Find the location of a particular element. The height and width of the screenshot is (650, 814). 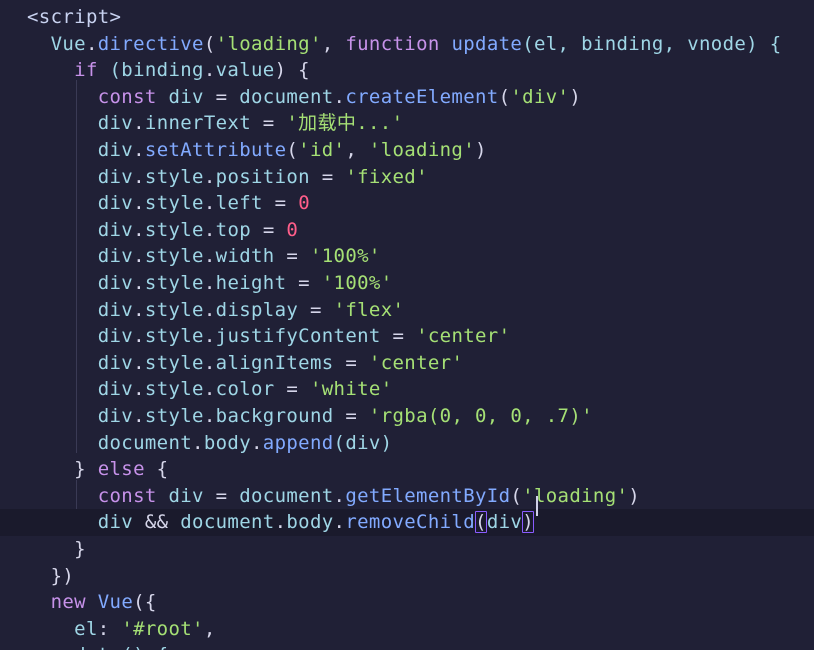

code-token: display is located at coordinates (257, 309).